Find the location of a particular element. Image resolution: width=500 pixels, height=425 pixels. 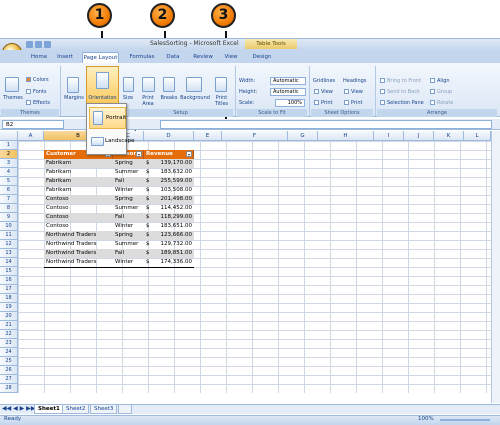

column-header: A is located at coordinates (31, 136).